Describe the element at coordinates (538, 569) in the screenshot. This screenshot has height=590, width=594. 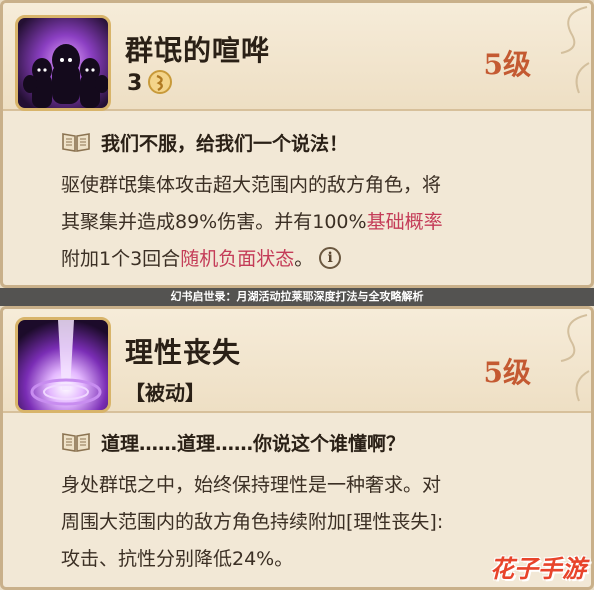
I see `site-watermark: 花子手游` at that location.